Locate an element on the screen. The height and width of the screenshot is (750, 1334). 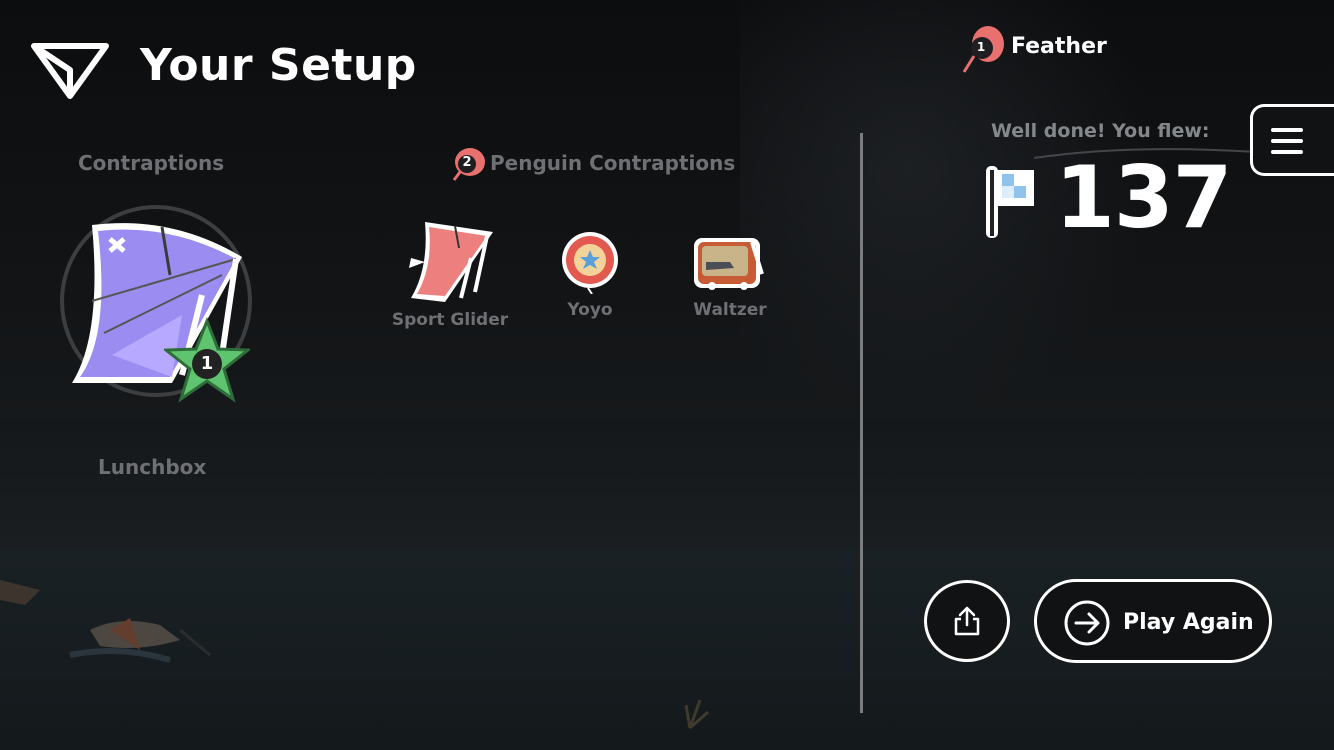
share-button is located at coordinates (967, 621).